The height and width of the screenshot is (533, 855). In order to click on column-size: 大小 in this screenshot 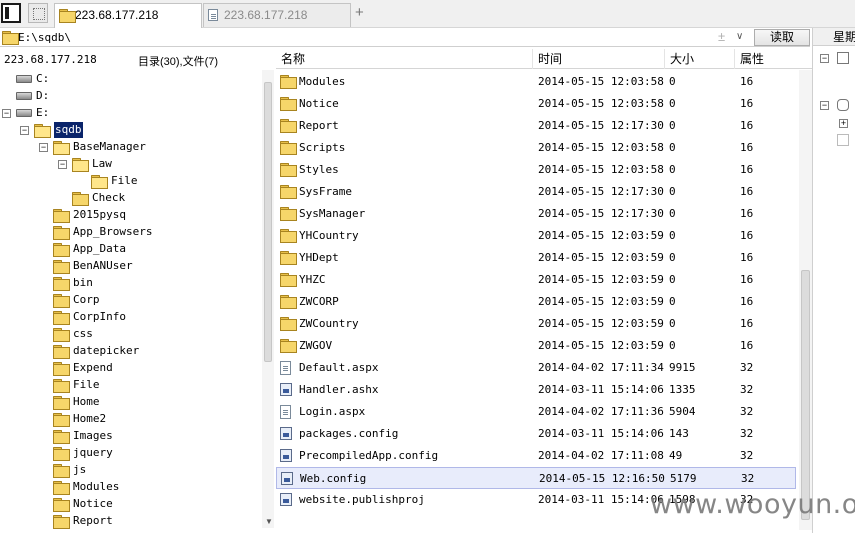, I will do `click(700, 59)`.